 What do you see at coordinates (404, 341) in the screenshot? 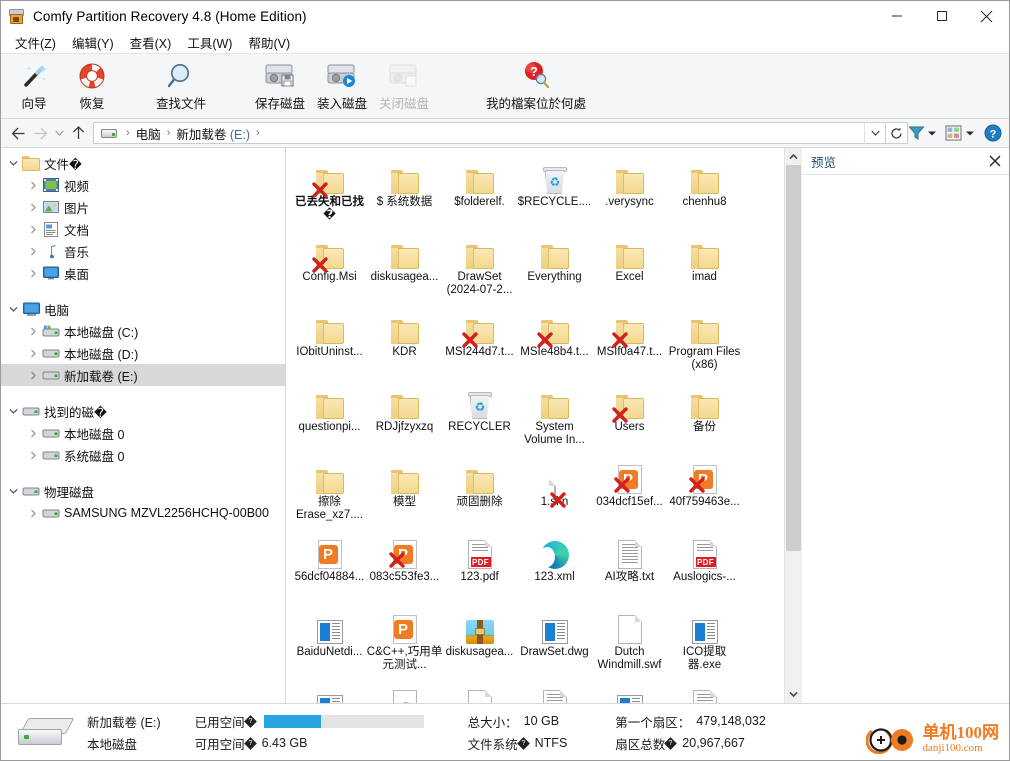
I see `file-item: KDR` at bounding box center [404, 341].